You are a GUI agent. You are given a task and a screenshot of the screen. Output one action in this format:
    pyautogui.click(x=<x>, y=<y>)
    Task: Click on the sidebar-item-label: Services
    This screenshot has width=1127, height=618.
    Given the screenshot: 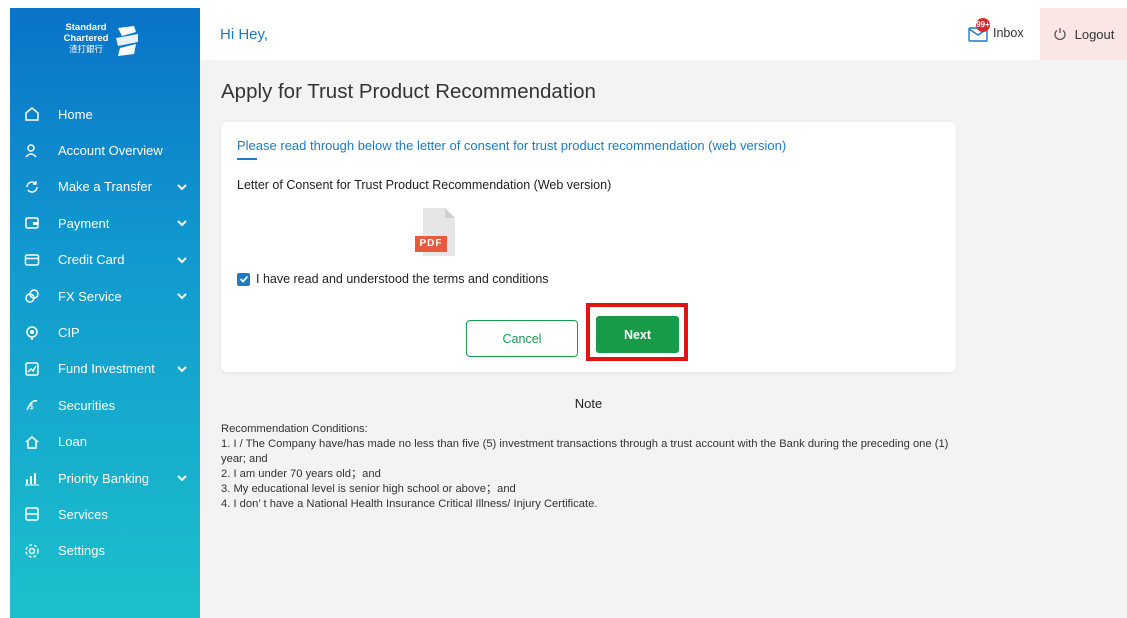 What is the action you would take?
    pyautogui.click(x=83, y=514)
    